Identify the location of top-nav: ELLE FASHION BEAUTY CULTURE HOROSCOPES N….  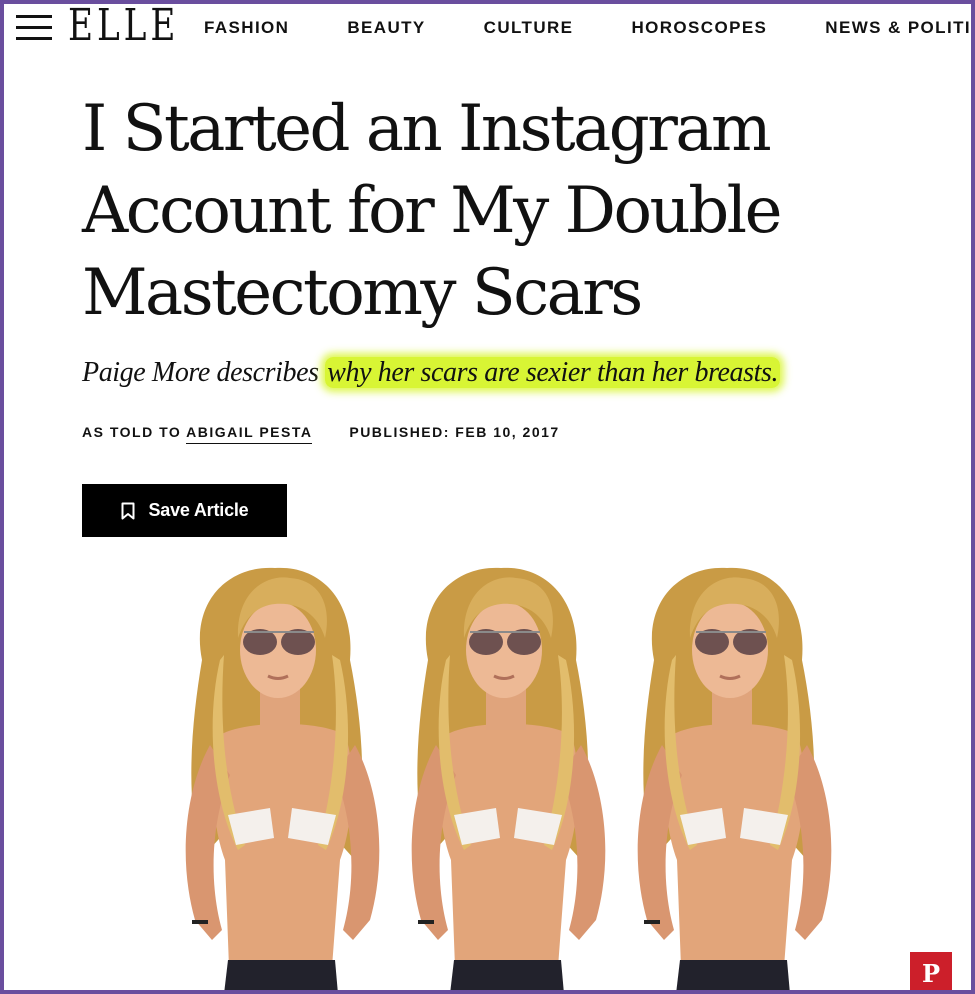
(487, 28).